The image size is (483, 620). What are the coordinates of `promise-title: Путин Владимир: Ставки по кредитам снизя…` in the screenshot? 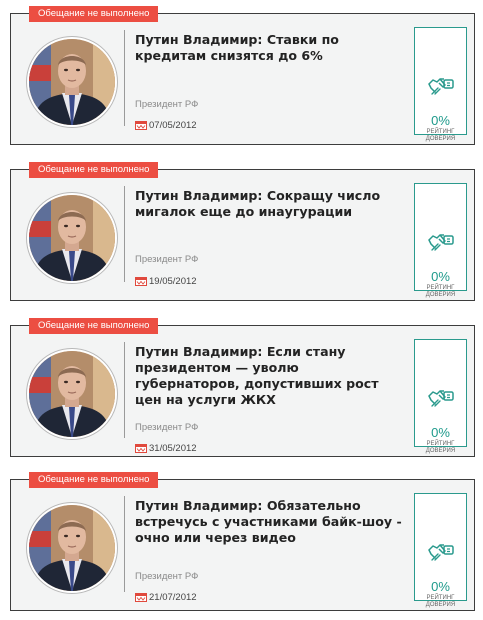 It's located at (268, 48).